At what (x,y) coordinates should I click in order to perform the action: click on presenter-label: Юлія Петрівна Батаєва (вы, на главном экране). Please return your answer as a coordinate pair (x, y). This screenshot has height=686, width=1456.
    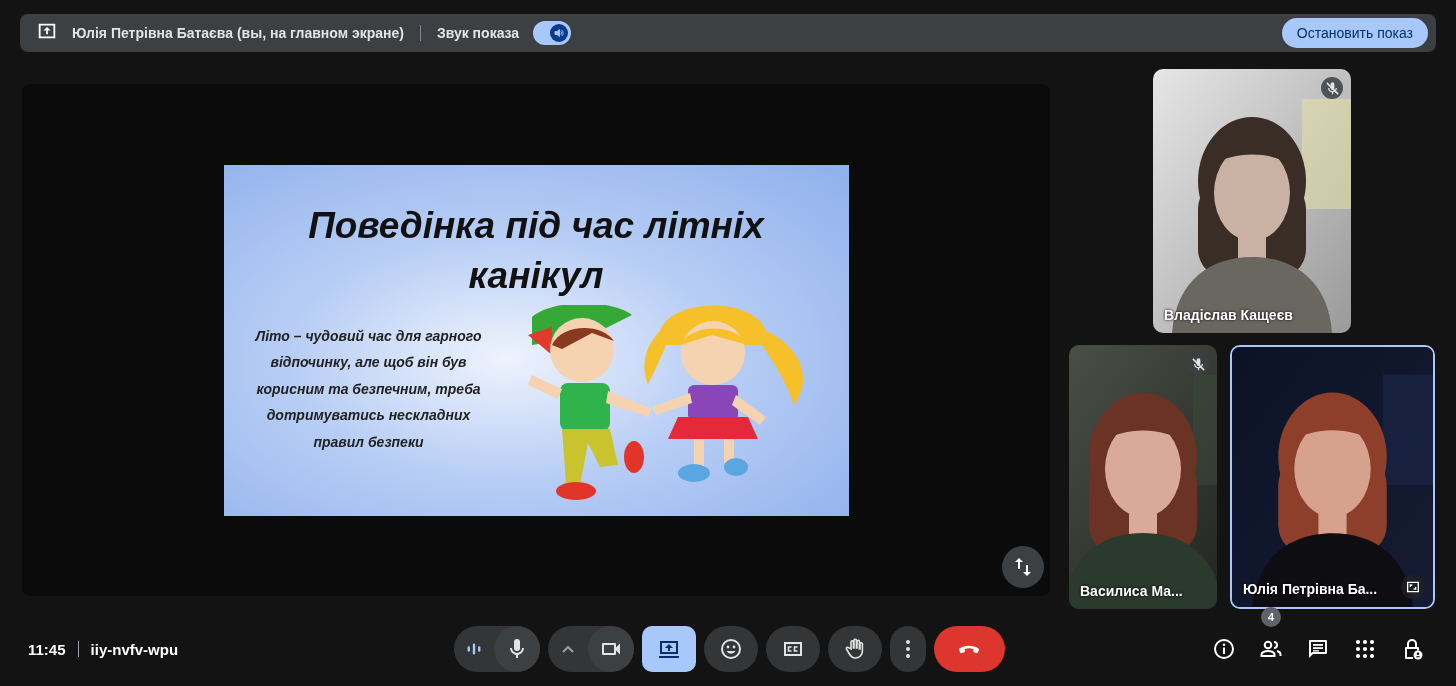
    Looking at the image, I should click on (238, 33).